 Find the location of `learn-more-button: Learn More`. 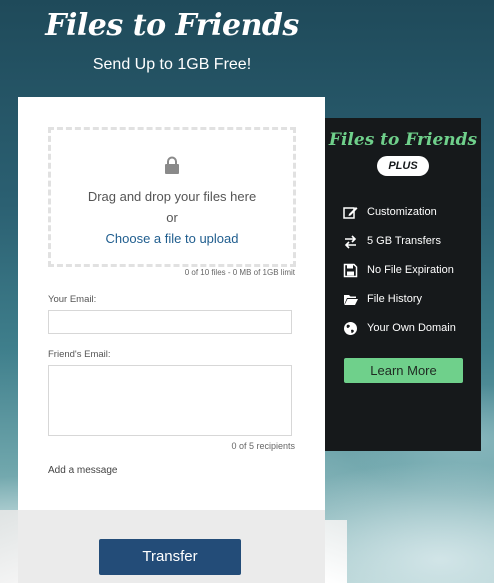

learn-more-button: Learn More is located at coordinates (403, 370).